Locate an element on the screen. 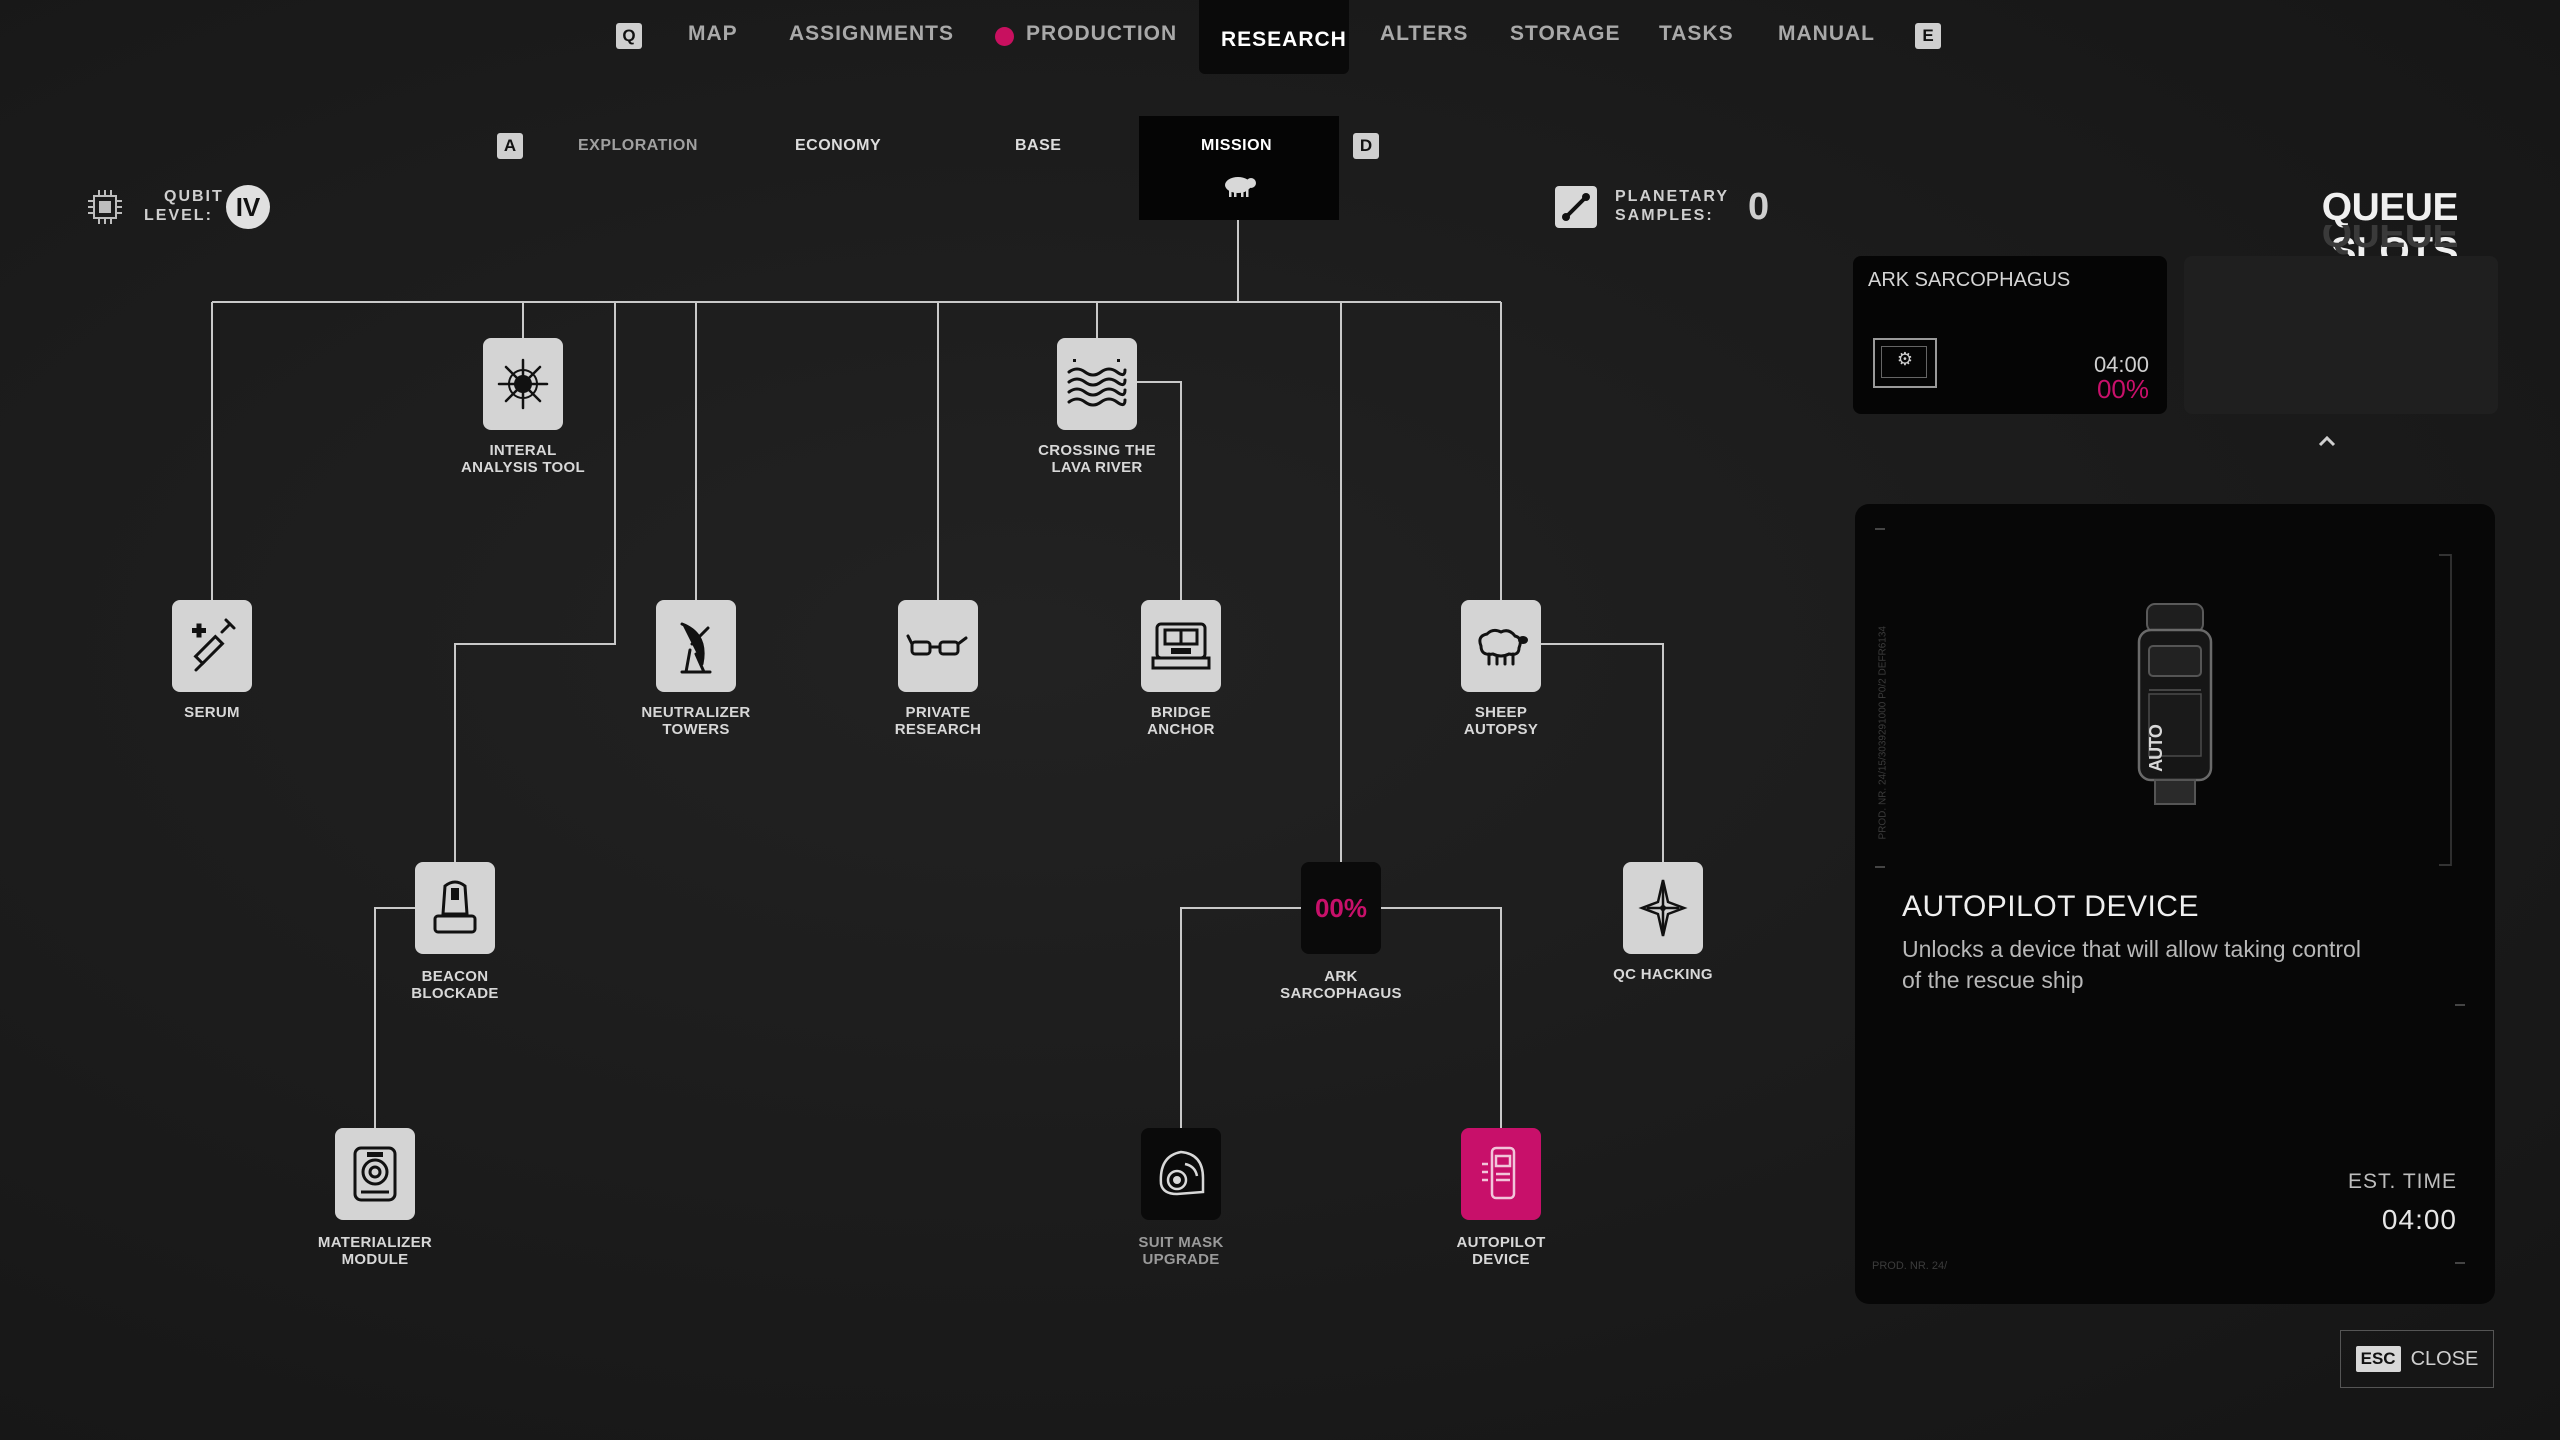 The width and height of the screenshot is (2560, 1440). node-progress-value: 00% is located at coordinates (1341, 907).